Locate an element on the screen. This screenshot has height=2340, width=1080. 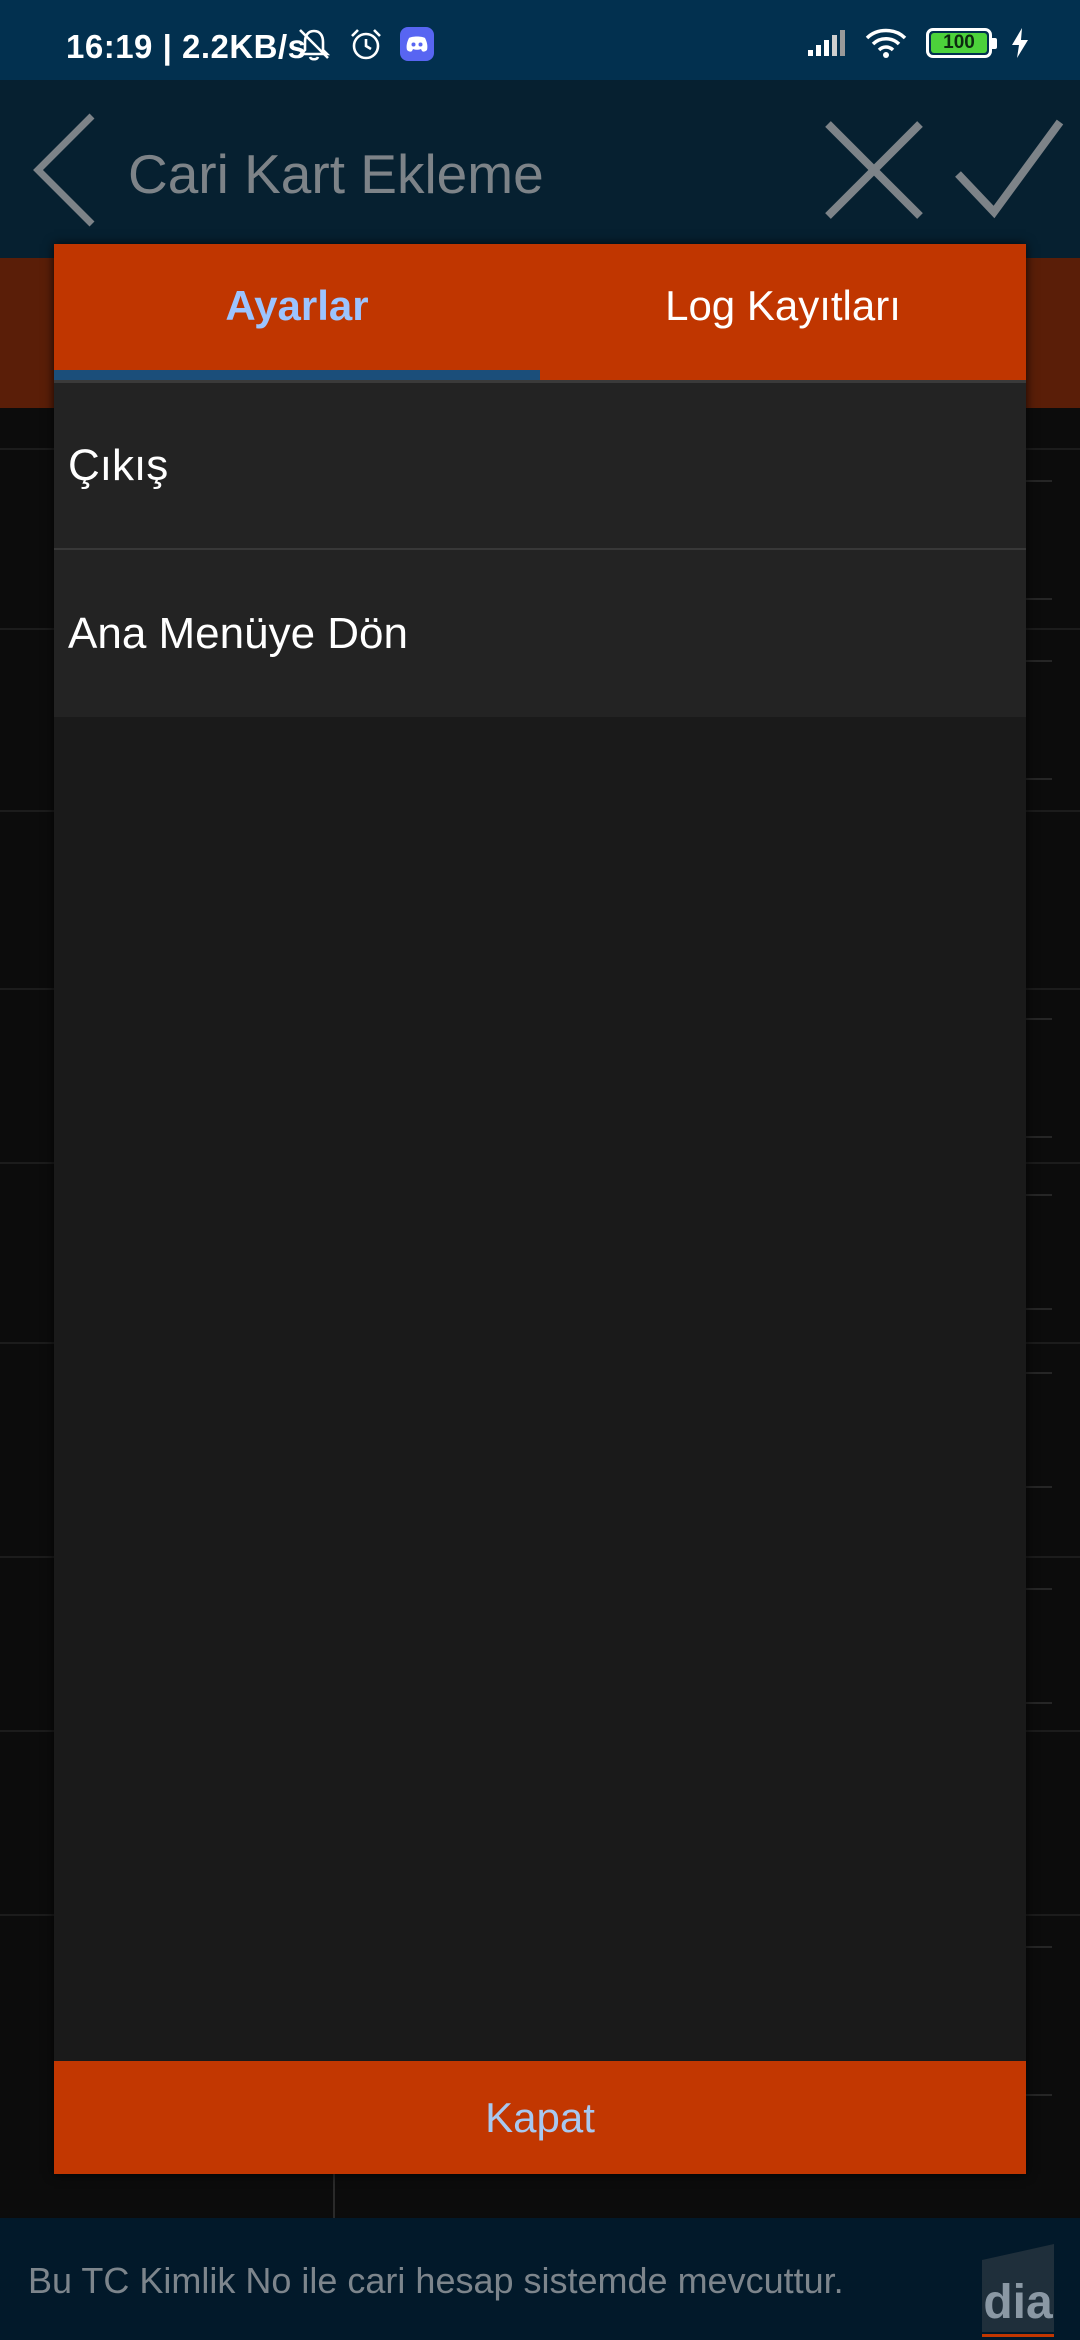
discord-icon is located at coordinates (417, 44).